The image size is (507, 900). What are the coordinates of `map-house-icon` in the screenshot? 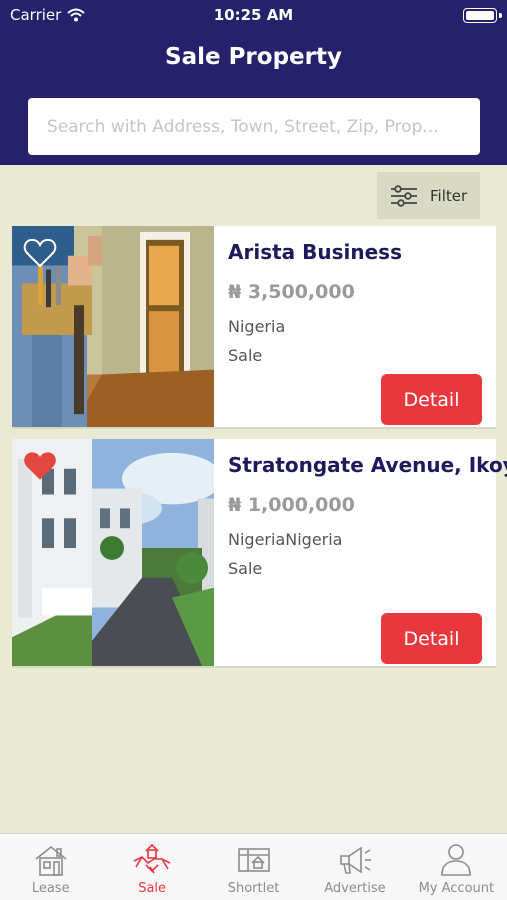 It's located at (253, 860).